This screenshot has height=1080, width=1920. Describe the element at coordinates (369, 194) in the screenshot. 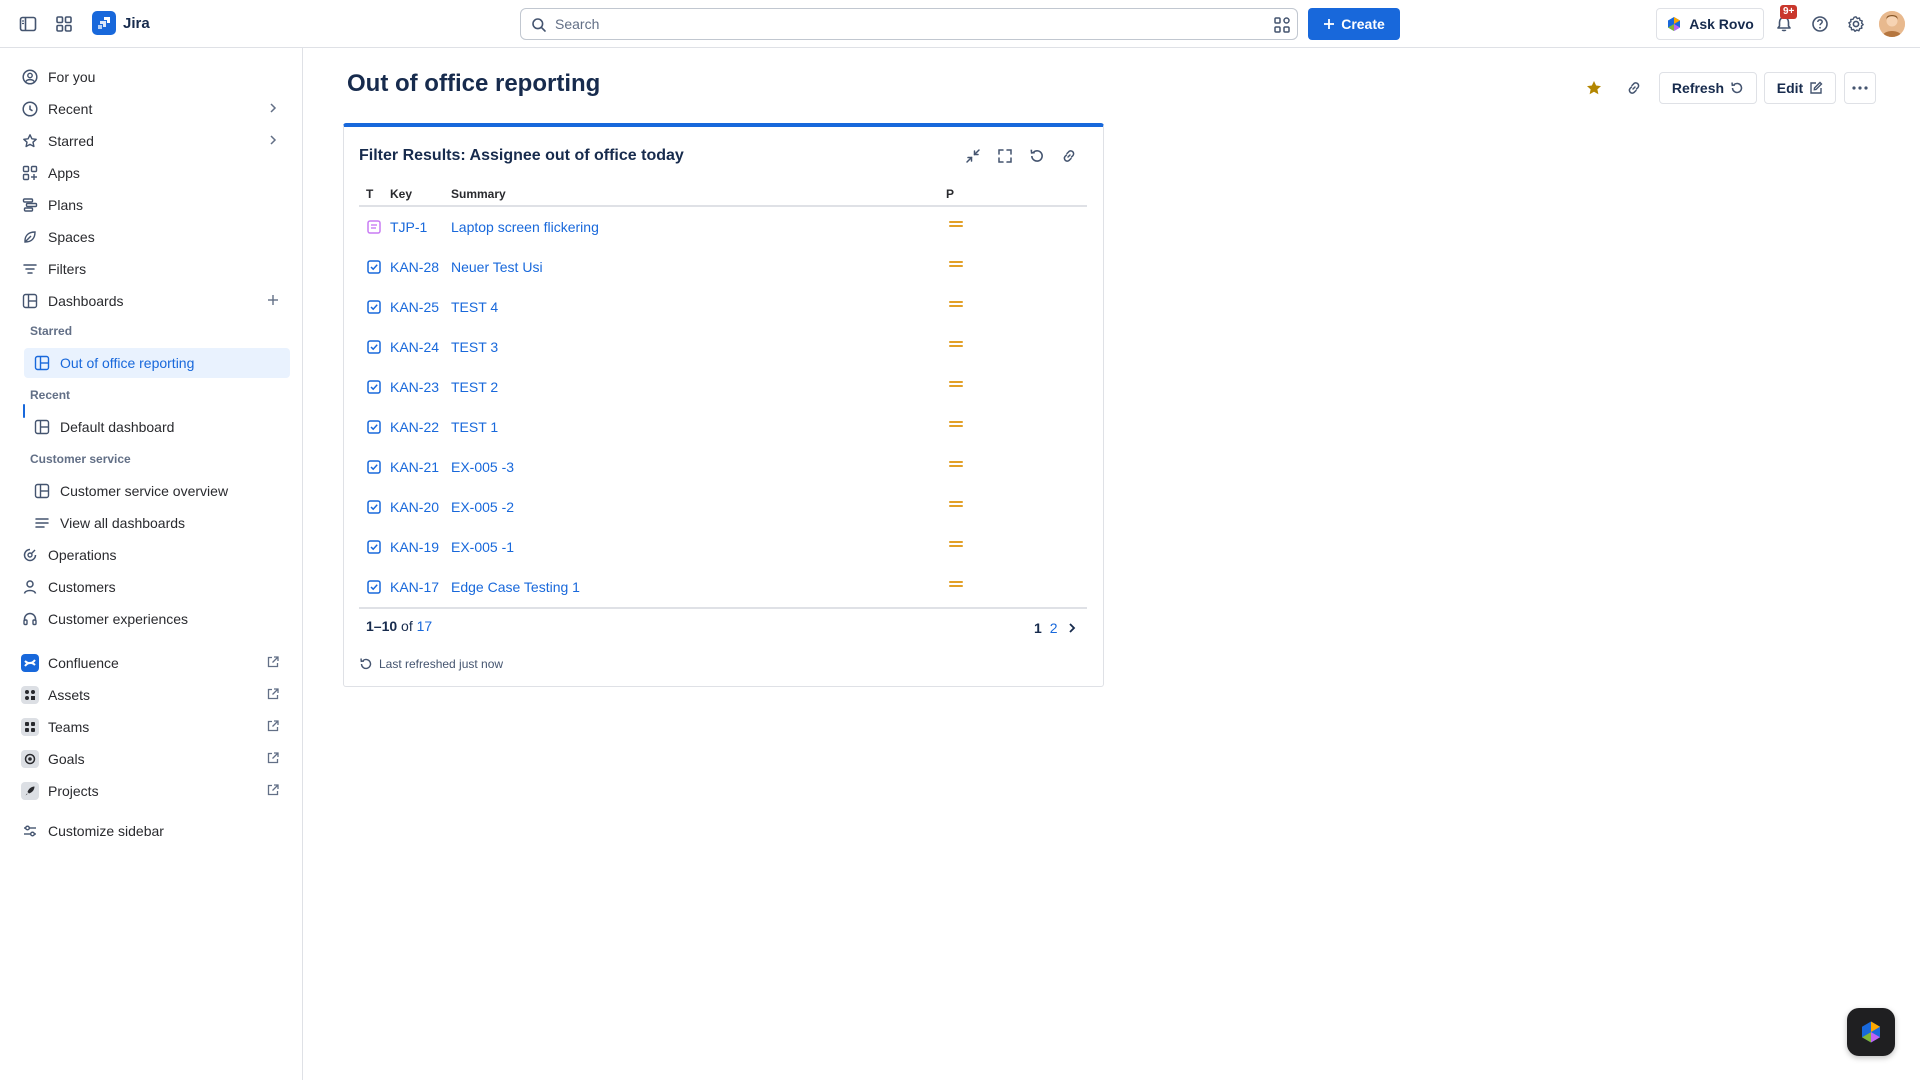

I see `column-header-type: T` at that location.